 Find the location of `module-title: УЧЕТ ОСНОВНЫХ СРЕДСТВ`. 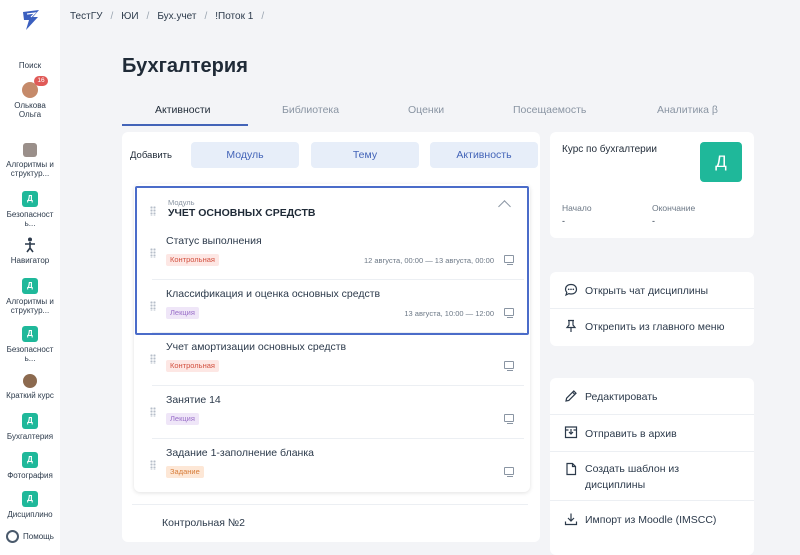

module-title: УЧЕТ ОСНОВНЫХ СРЕДСТВ is located at coordinates (242, 213).